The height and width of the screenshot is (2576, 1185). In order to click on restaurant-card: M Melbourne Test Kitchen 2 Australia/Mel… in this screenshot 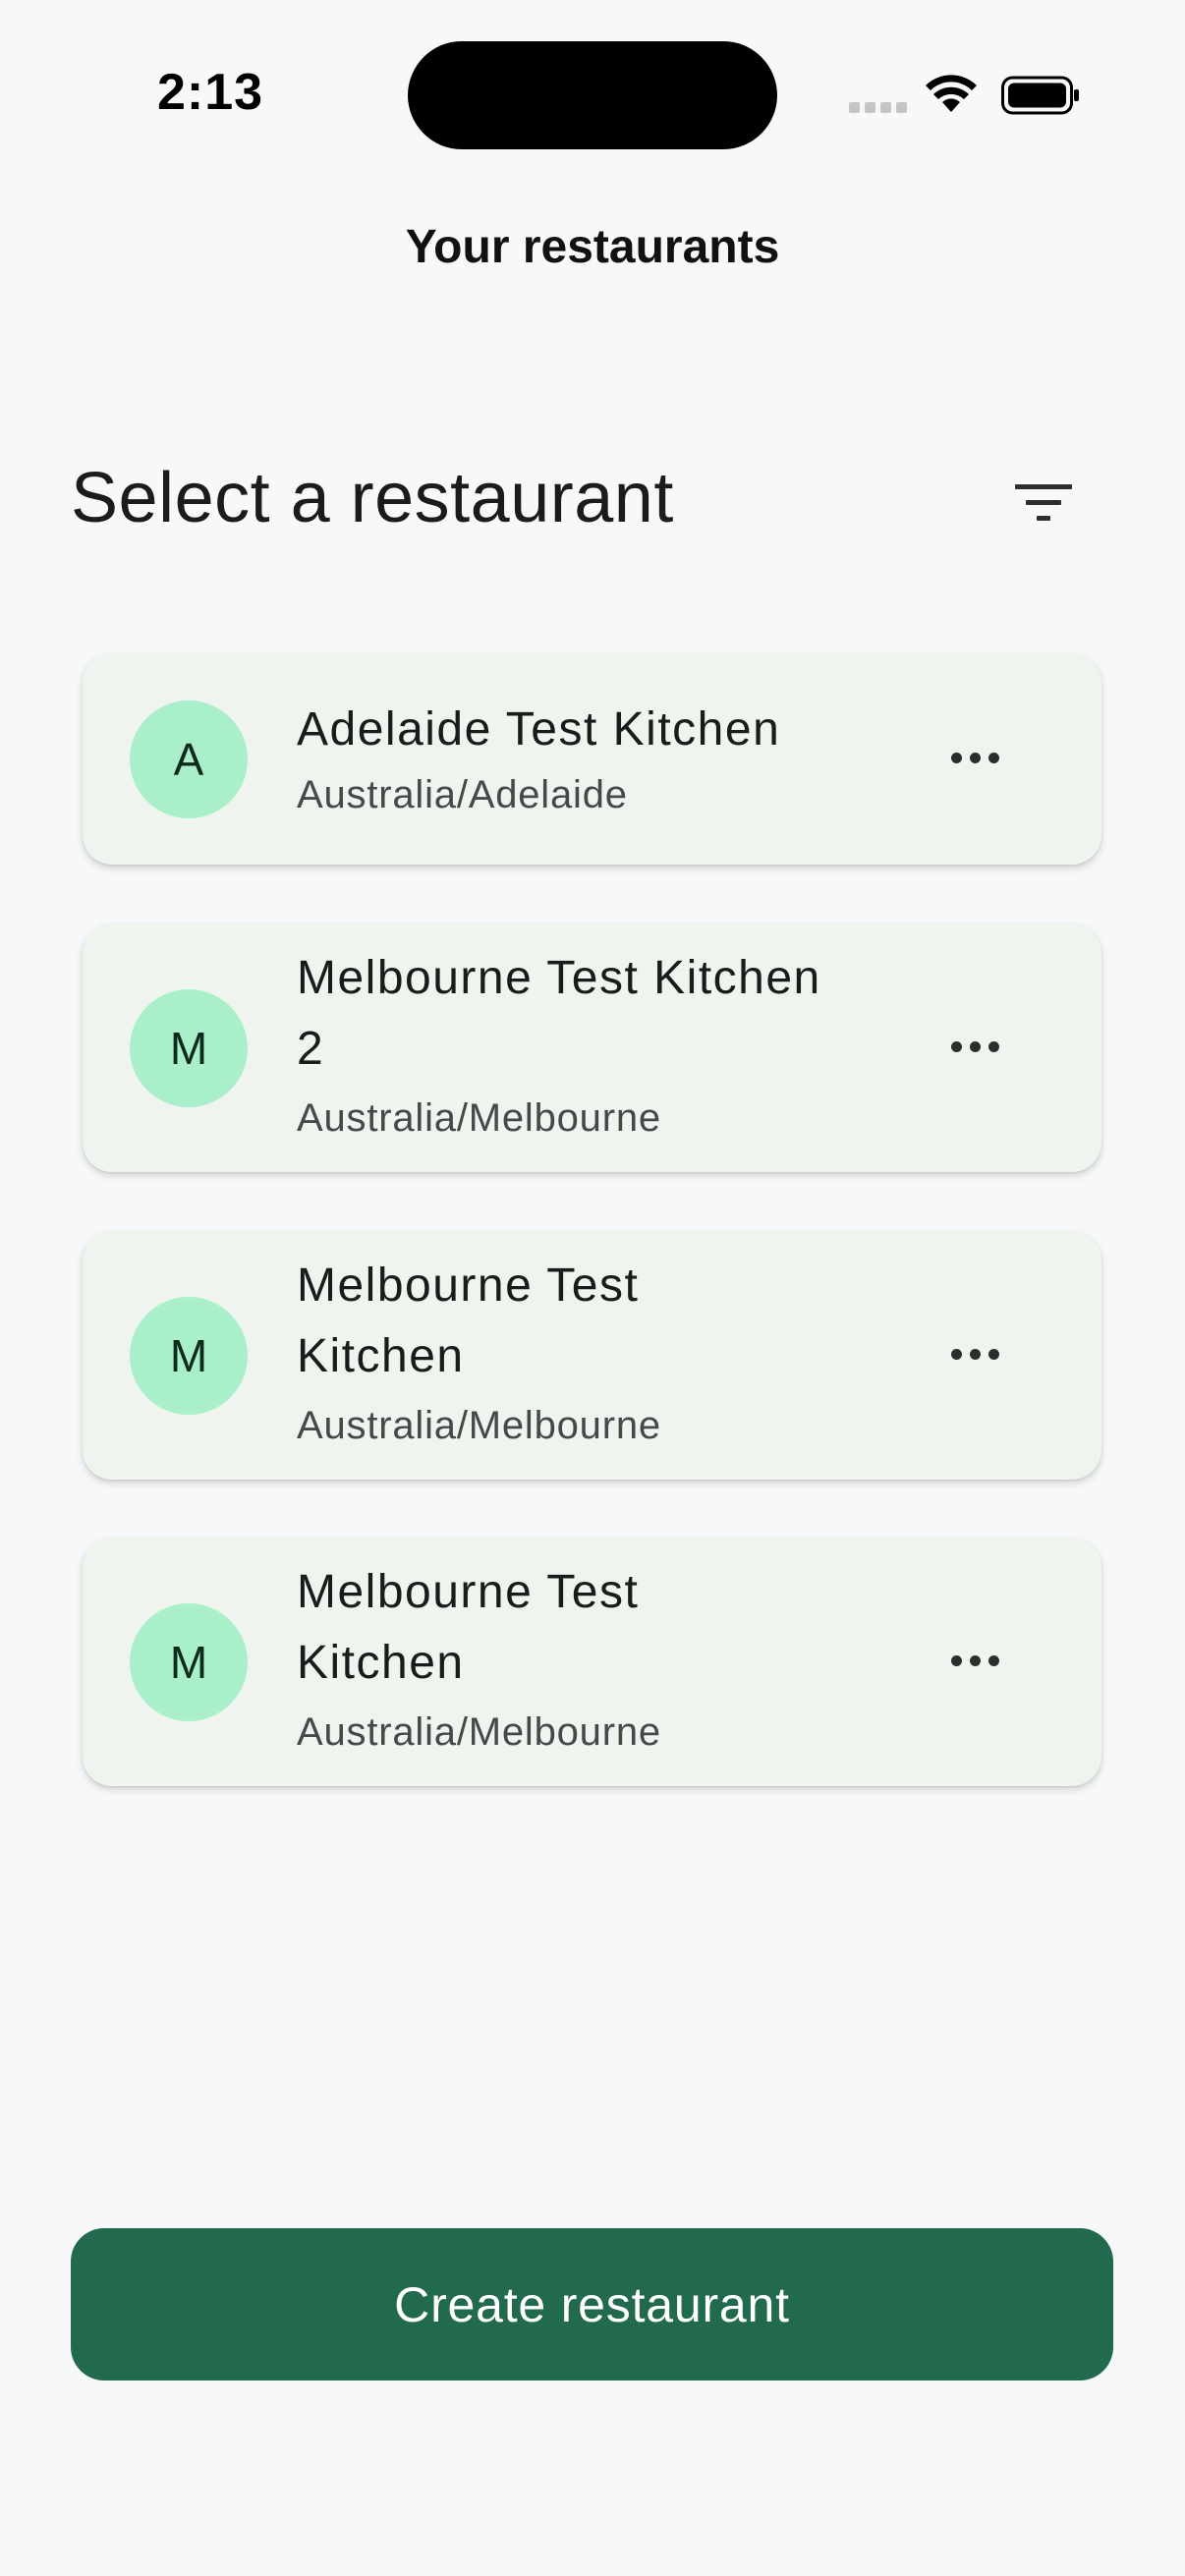, I will do `click(592, 1048)`.